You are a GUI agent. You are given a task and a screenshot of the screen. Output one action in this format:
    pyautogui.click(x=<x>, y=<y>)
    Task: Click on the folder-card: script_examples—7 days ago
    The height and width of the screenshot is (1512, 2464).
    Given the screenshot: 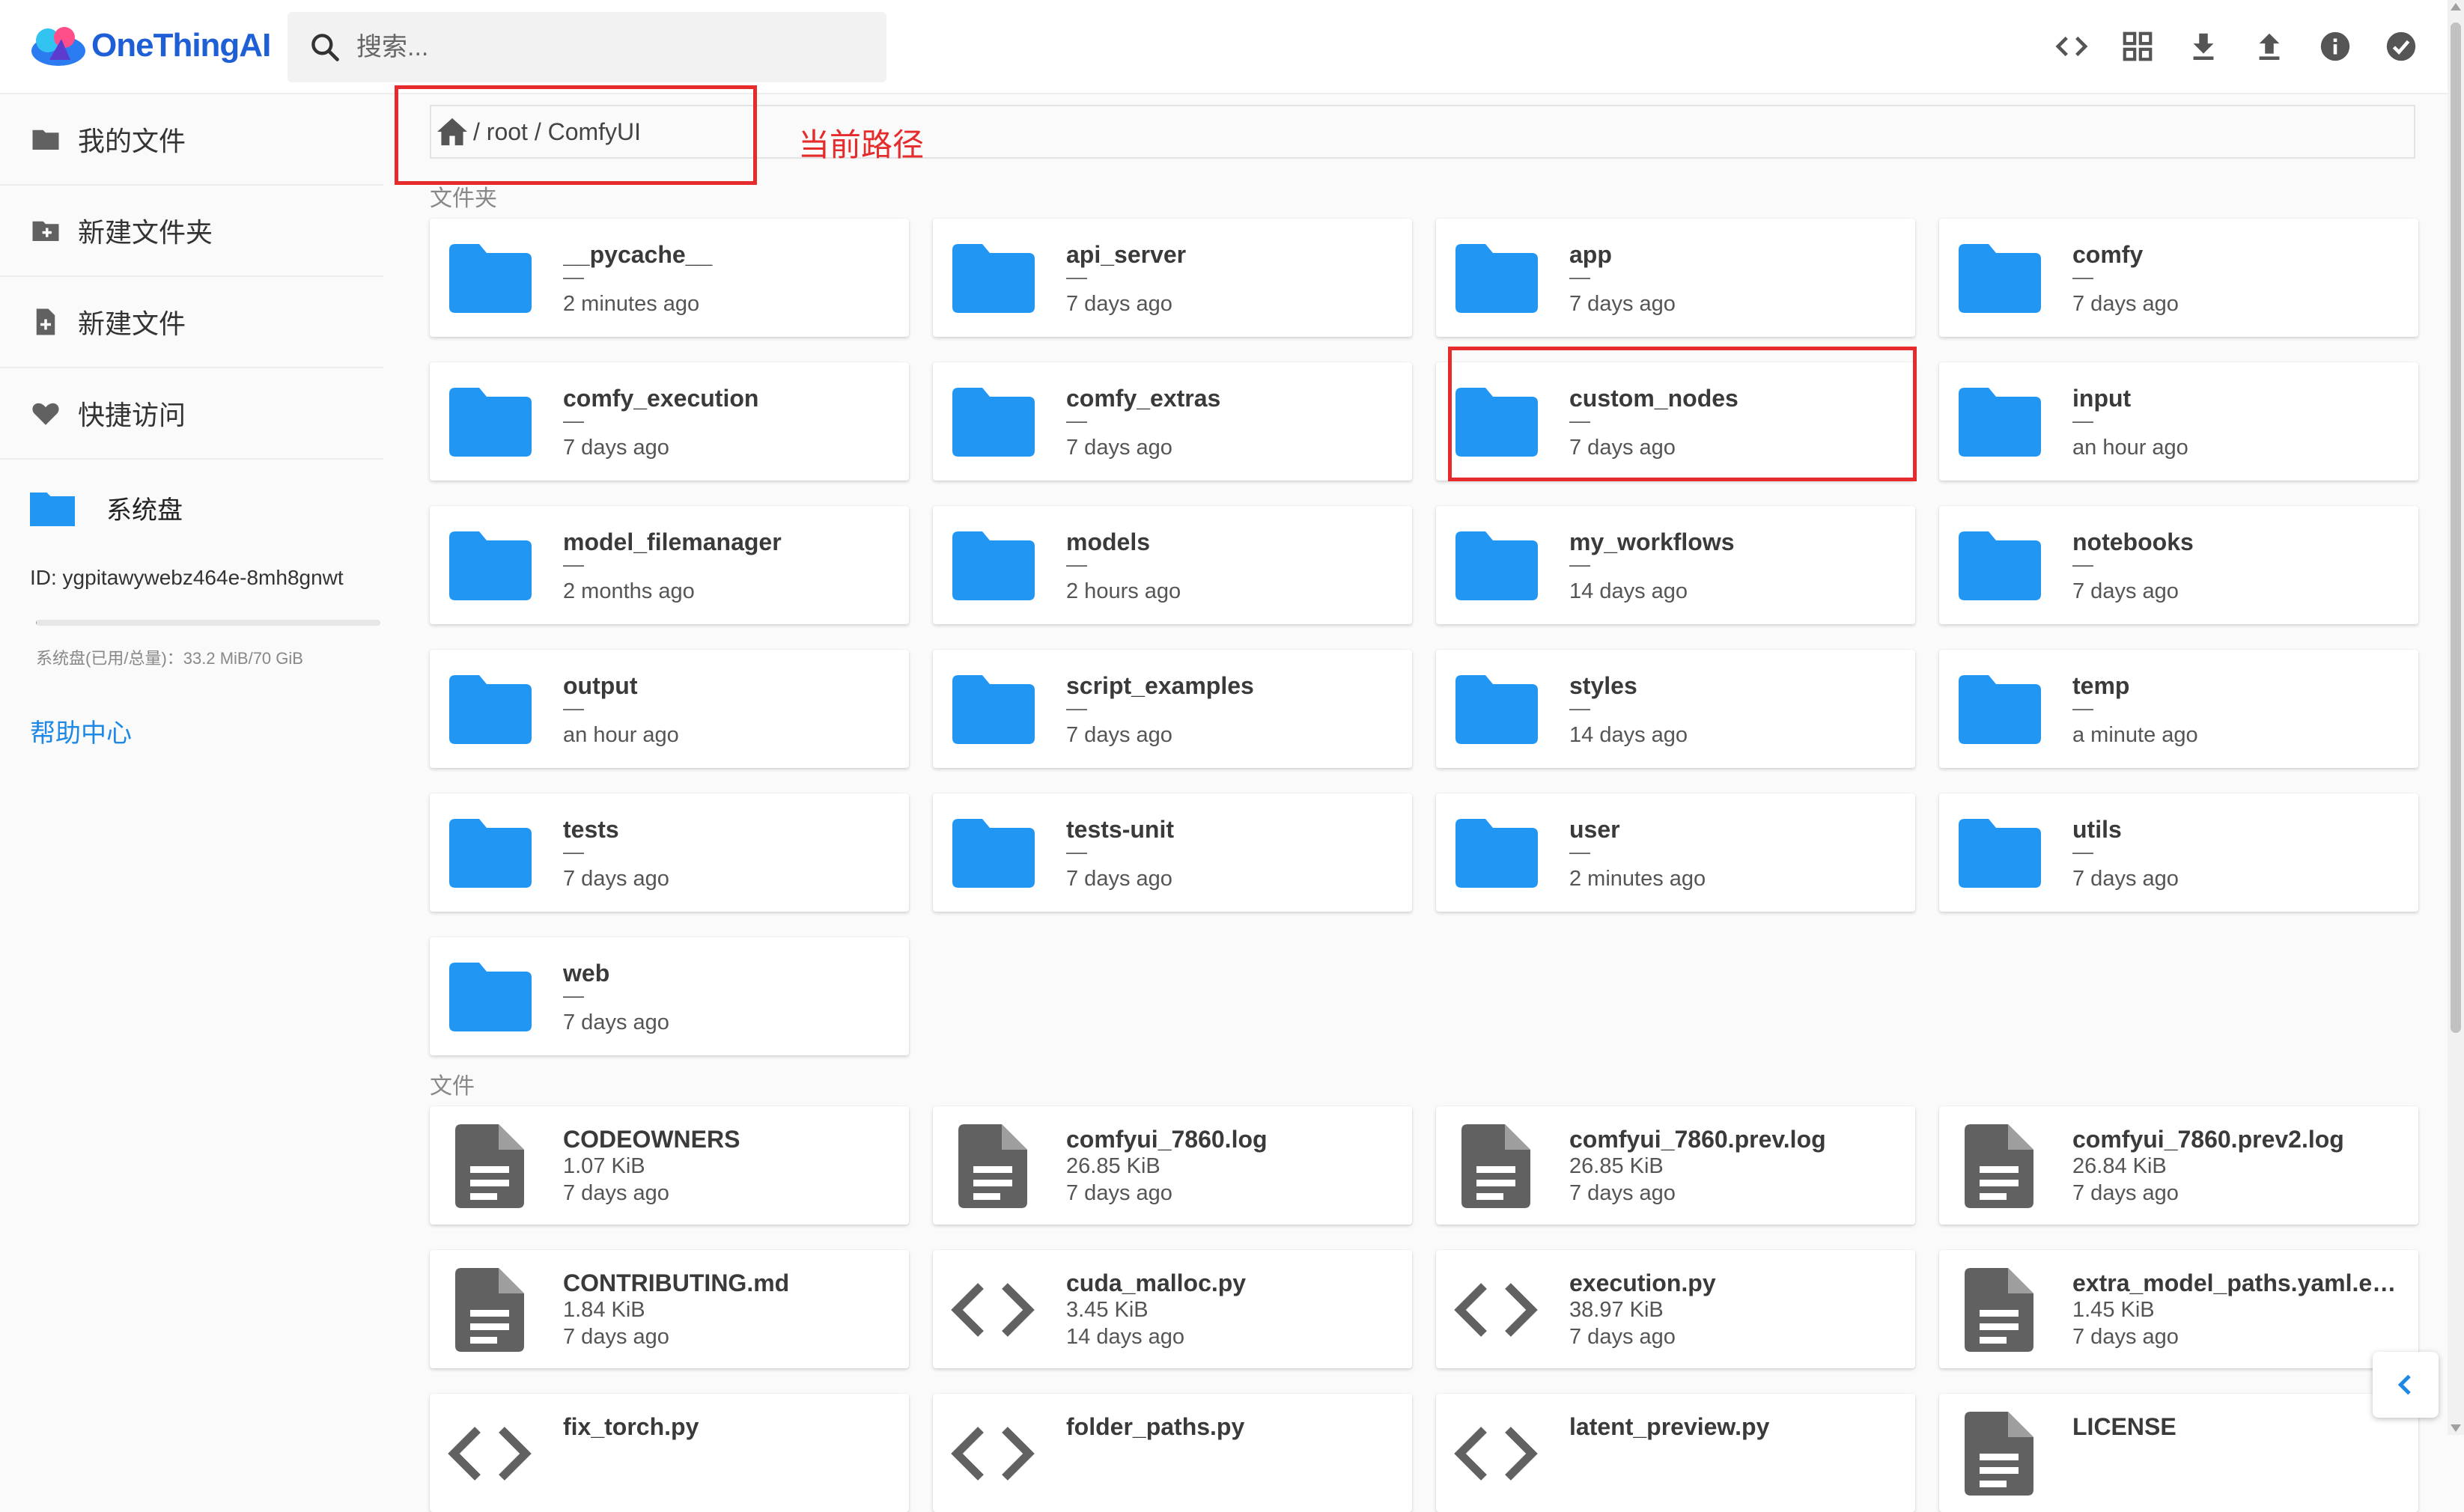 What is the action you would take?
    pyautogui.click(x=1172, y=709)
    